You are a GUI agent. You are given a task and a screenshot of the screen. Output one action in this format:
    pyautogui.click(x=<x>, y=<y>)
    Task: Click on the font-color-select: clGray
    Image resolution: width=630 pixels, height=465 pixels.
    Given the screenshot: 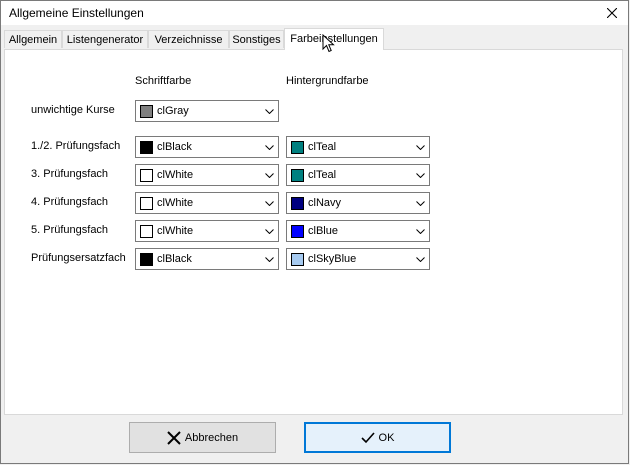 What is the action you would take?
    pyautogui.click(x=207, y=111)
    